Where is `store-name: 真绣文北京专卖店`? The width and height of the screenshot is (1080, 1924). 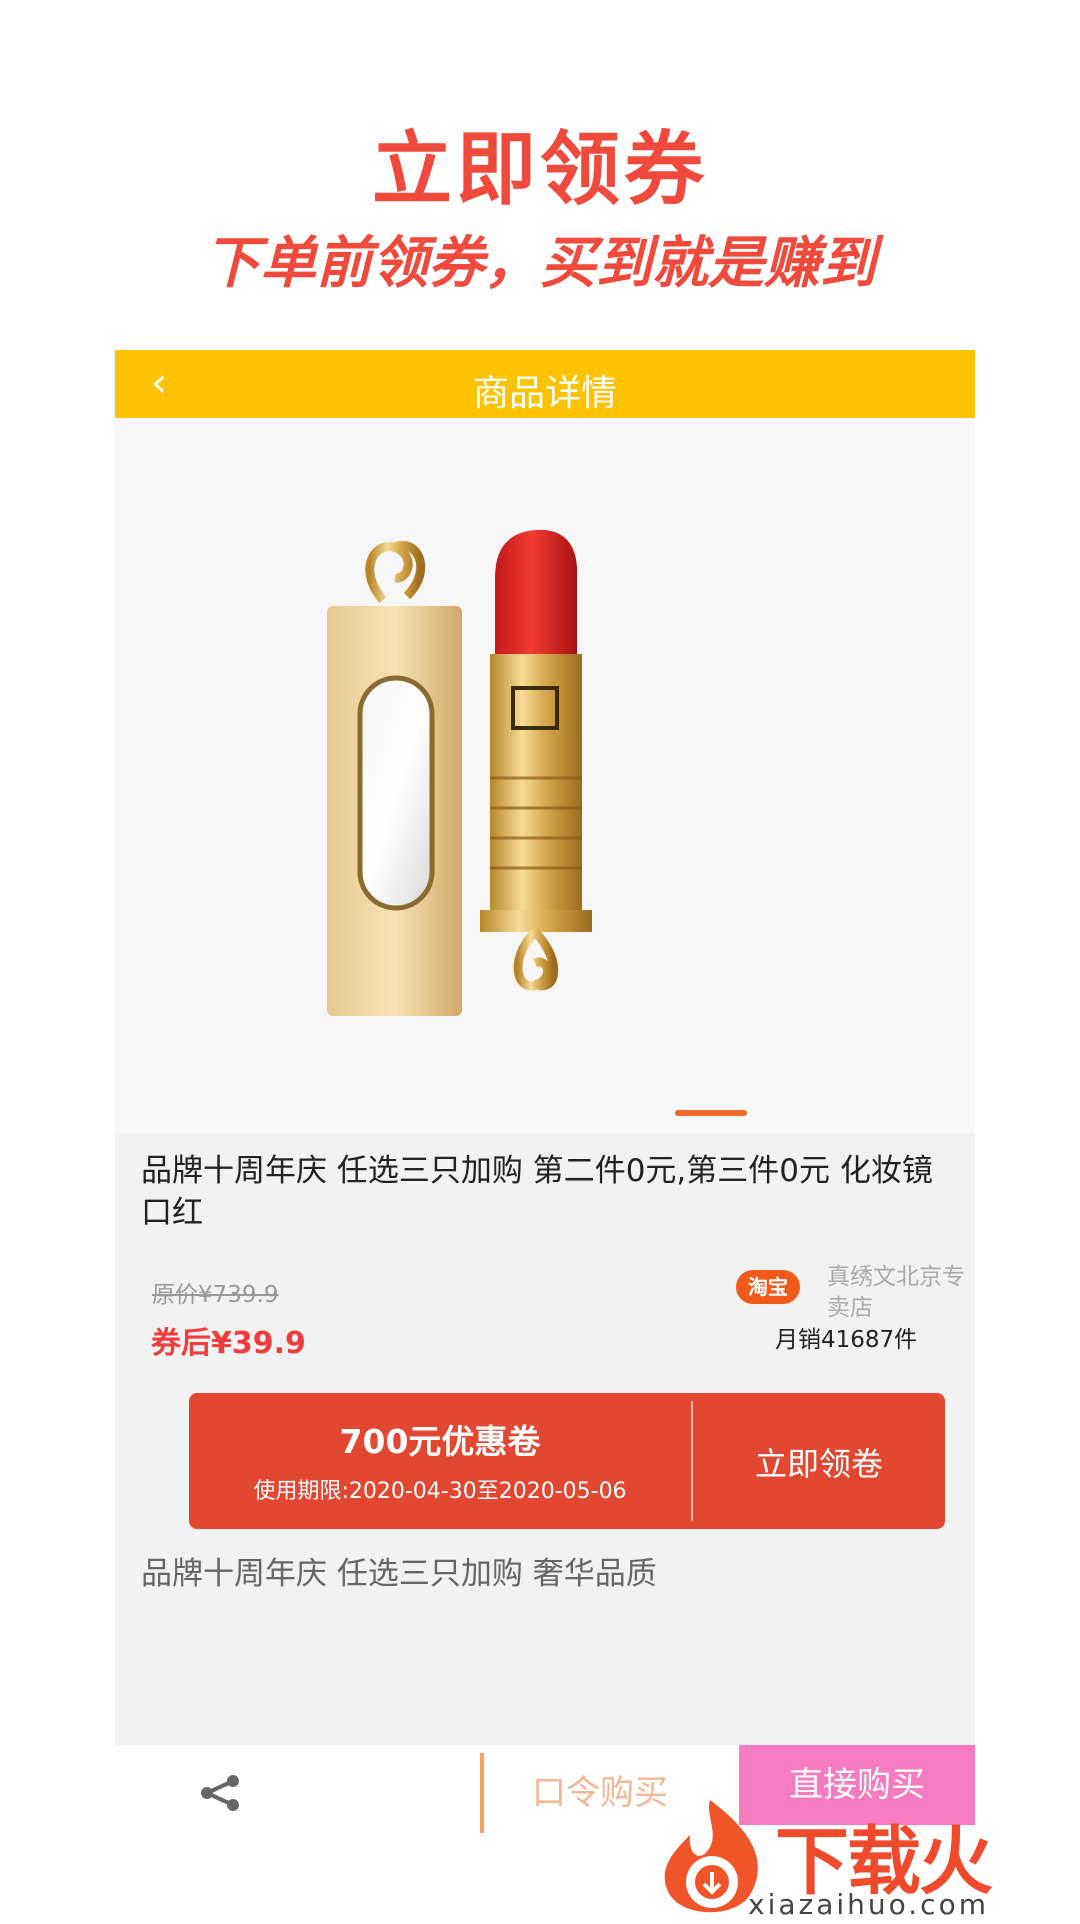
store-name: 真绣文北京专卖店 is located at coordinates (897, 1293).